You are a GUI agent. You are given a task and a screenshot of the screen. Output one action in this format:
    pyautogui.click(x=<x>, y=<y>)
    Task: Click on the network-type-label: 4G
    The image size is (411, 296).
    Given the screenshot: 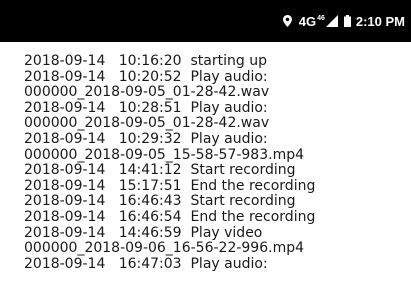 What is the action you would take?
    pyautogui.click(x=307, y=21)
    